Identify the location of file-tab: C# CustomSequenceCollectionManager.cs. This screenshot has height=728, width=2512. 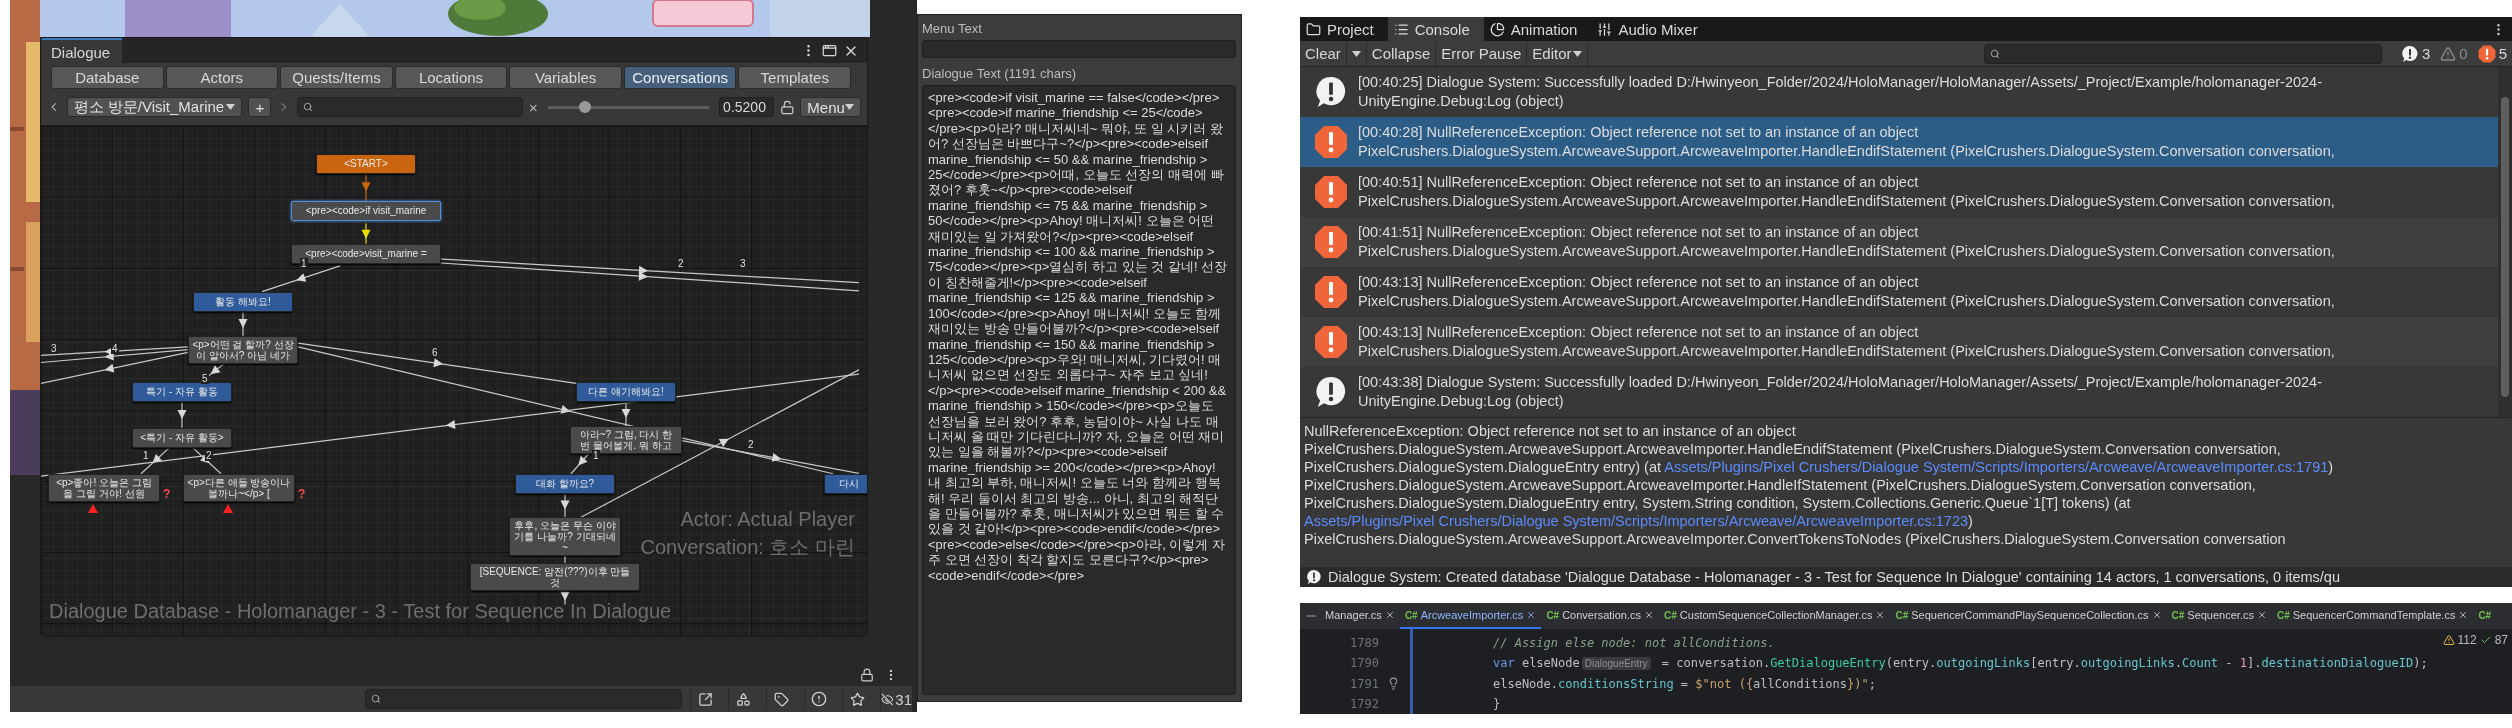
(1775, 616).